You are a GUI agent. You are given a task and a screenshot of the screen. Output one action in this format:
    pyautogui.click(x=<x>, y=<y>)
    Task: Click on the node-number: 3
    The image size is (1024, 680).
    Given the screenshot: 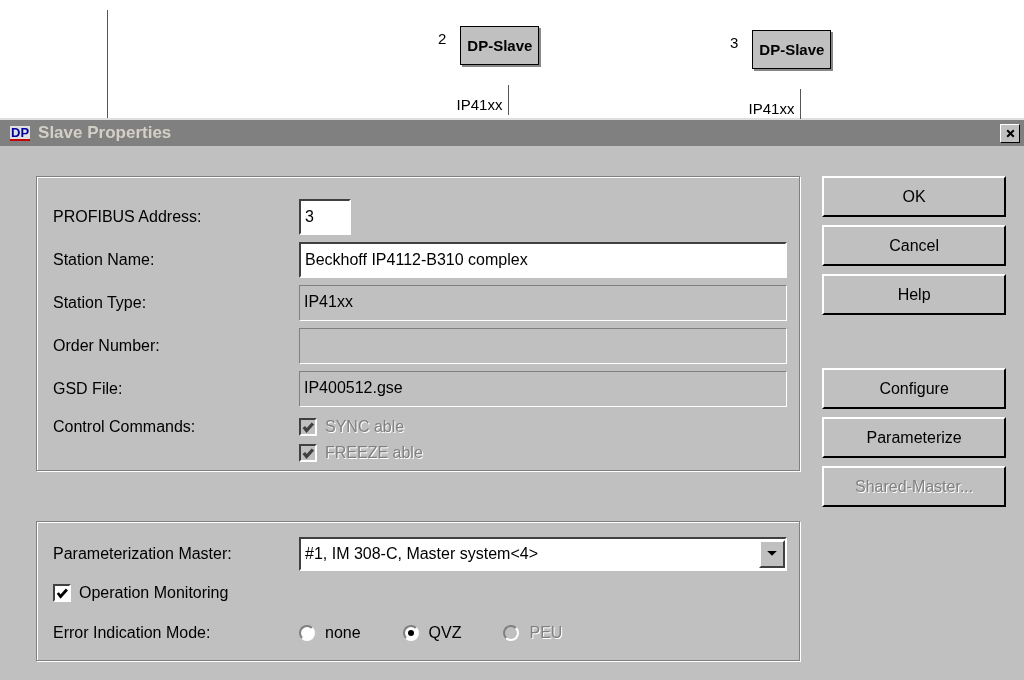 What is the action you would take?
    pyautogui.click(x=734, y=42)
    